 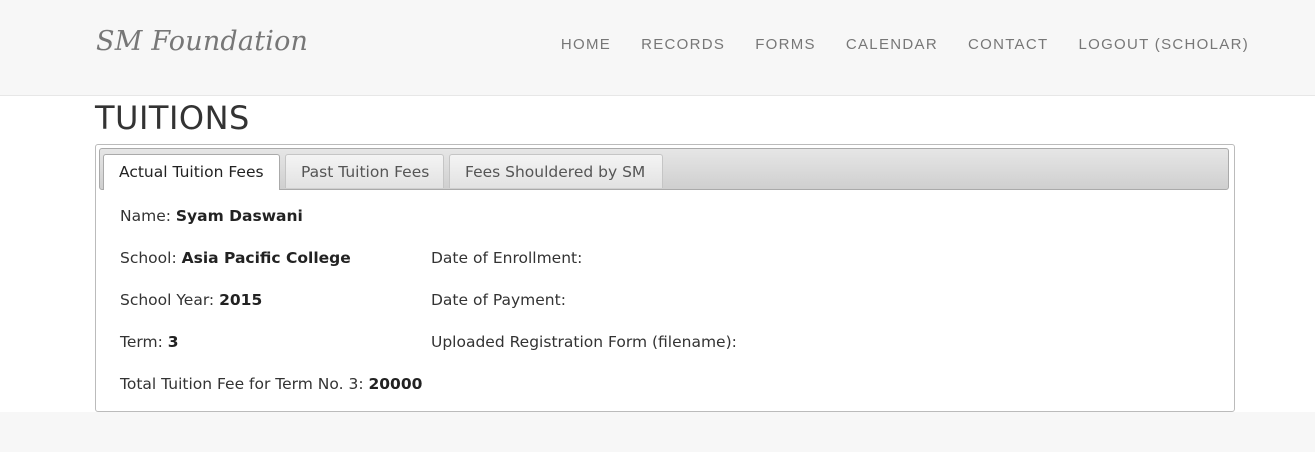 I want to click on field-total-tuition-fee: Total Tuition Fee for Term No. 3: 20000, so click(x=271, y=384).